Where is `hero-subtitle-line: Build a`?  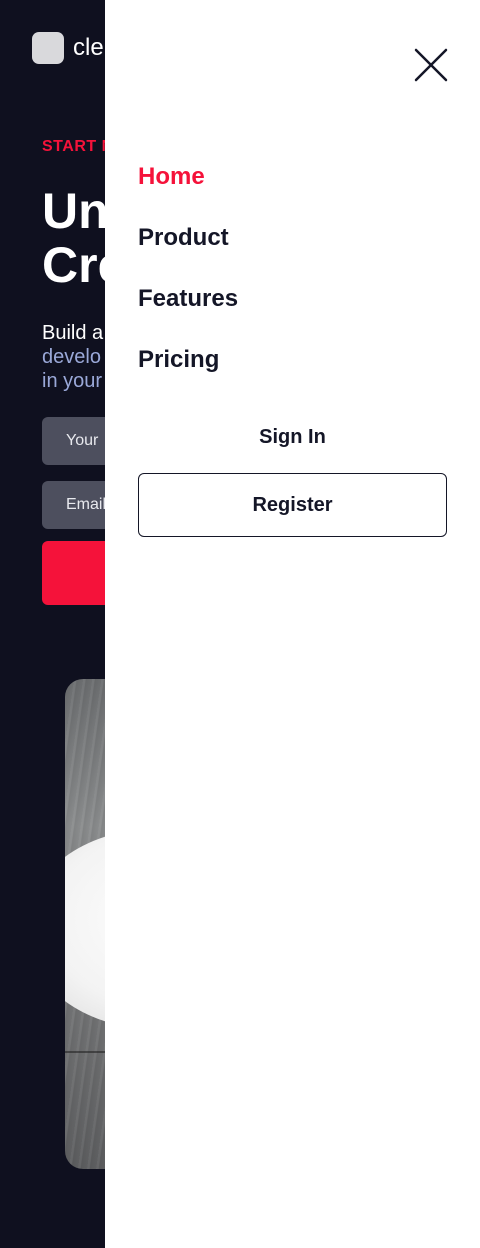 hero-subtitle-line: Build a is located at coordinates (73, 333).